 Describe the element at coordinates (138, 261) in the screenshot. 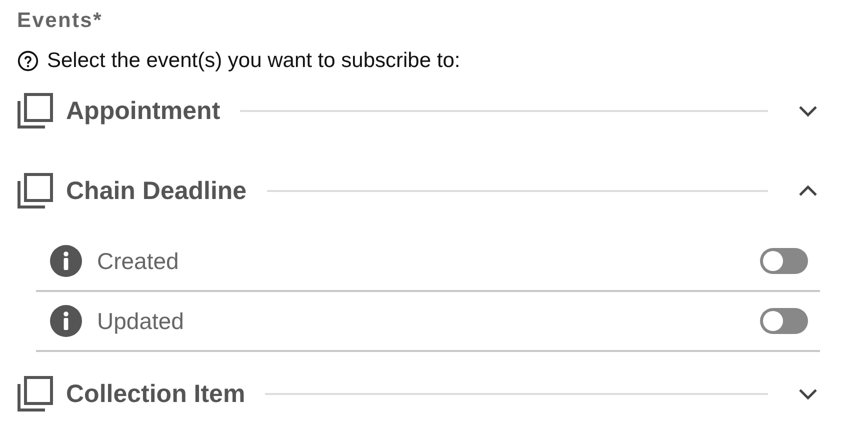

I see `event-label: Created` at that location.